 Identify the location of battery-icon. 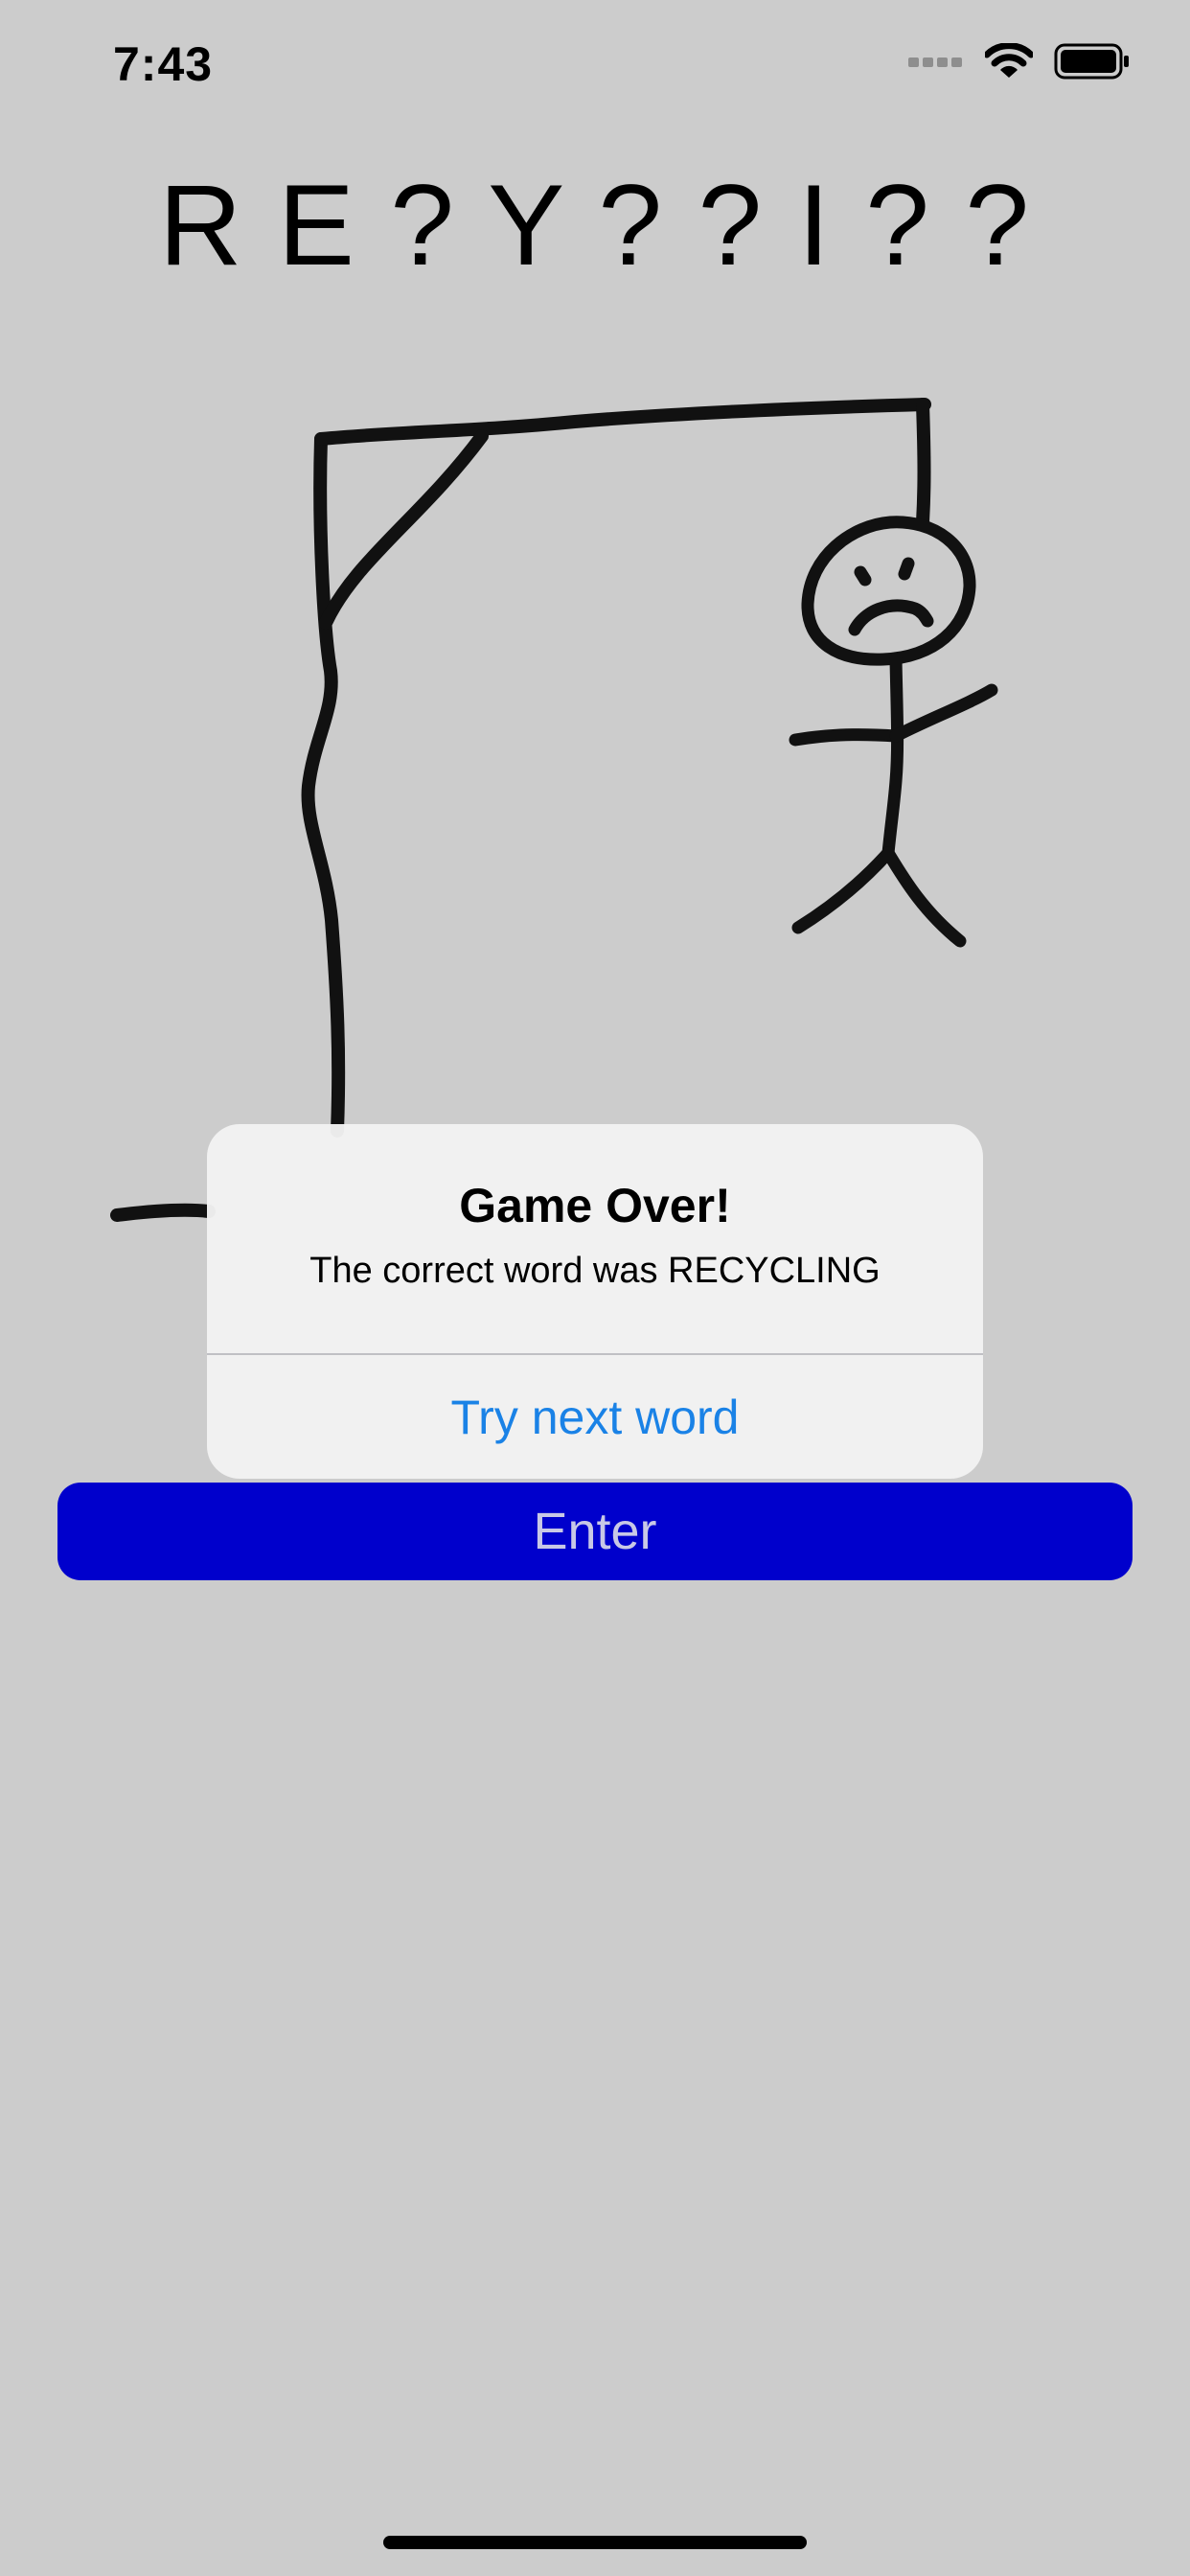
(1092, 62).